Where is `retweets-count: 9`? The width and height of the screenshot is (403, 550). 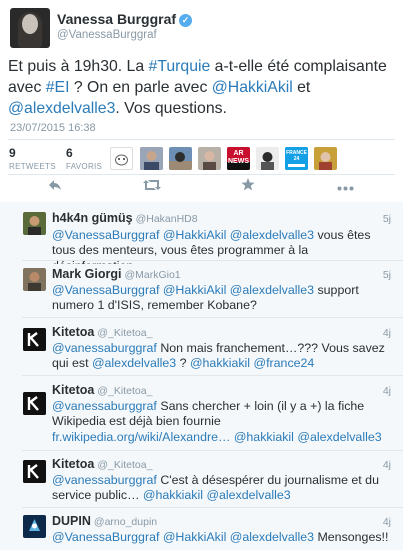
retweets-count: 9 is located at coordinates (12, 153).